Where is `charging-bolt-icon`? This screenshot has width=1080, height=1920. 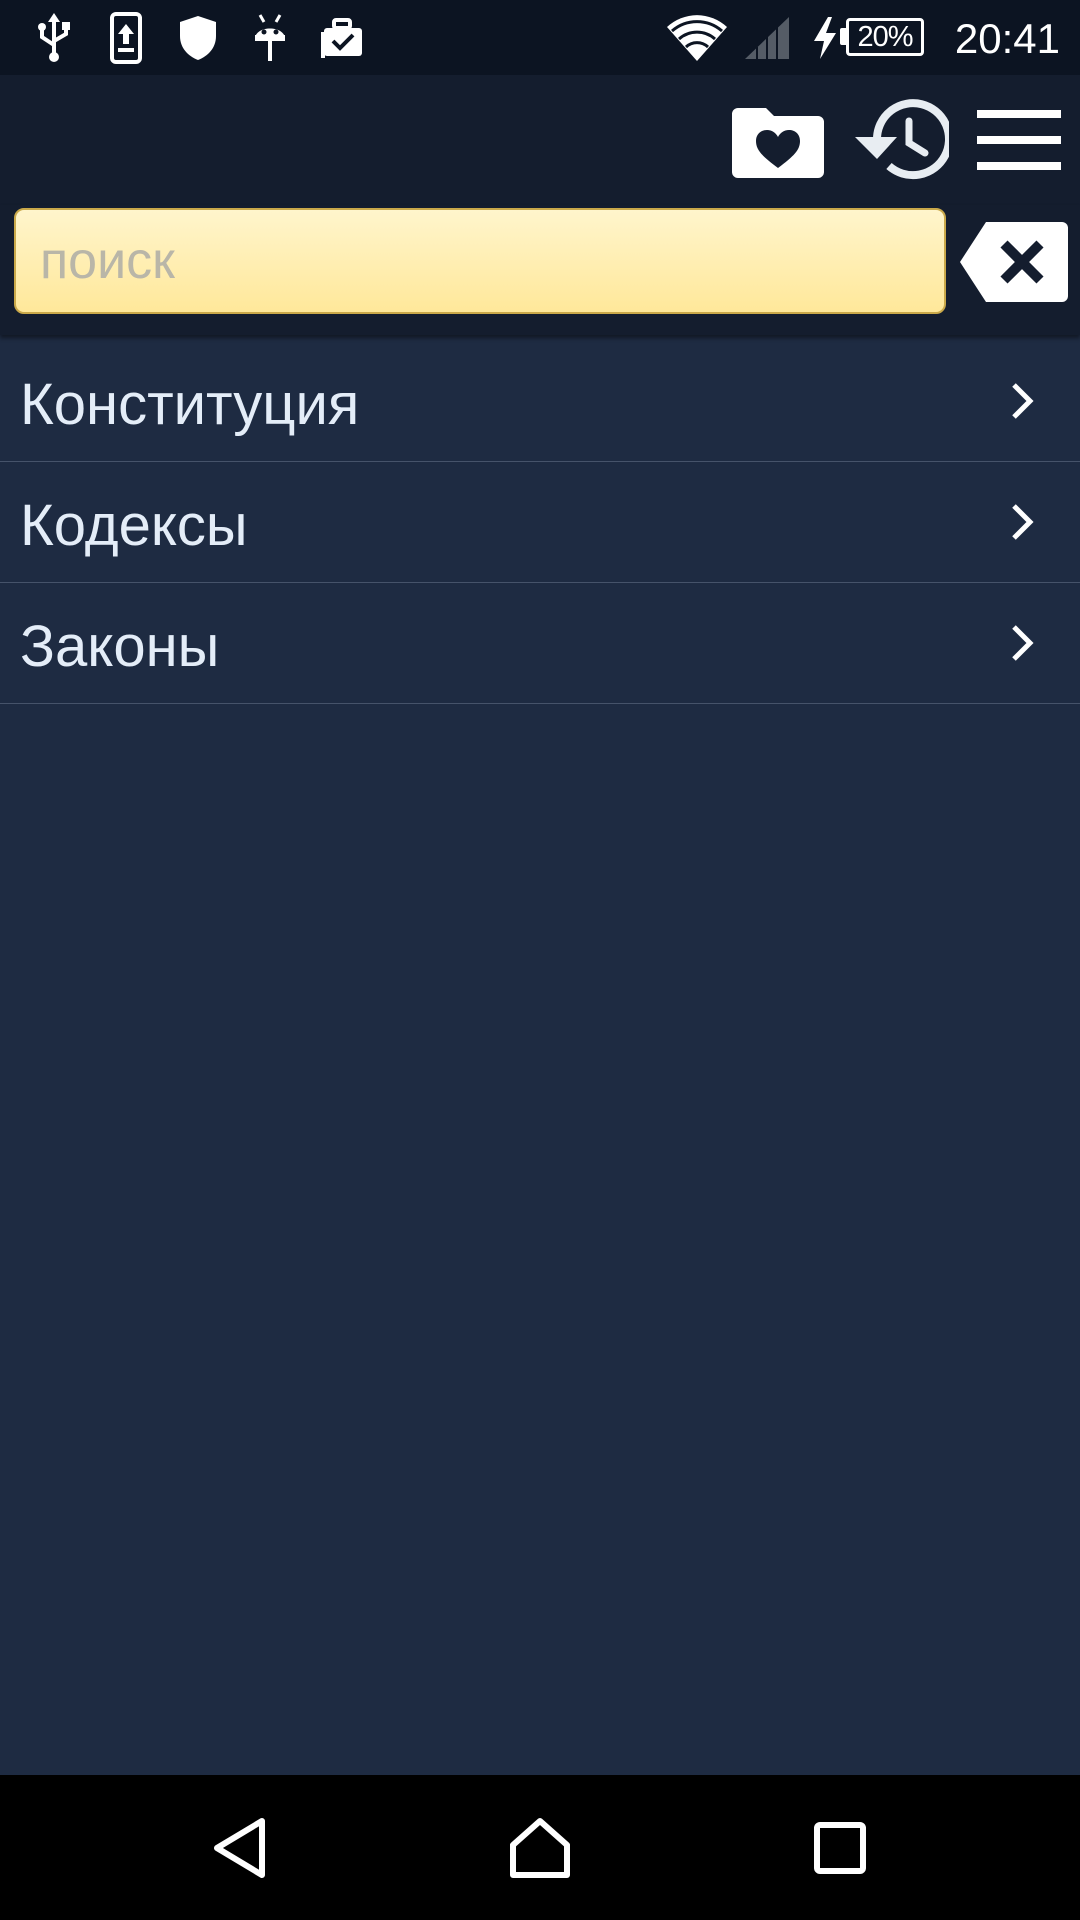
charging-bolt-icon is located at coordinates (825, 37).